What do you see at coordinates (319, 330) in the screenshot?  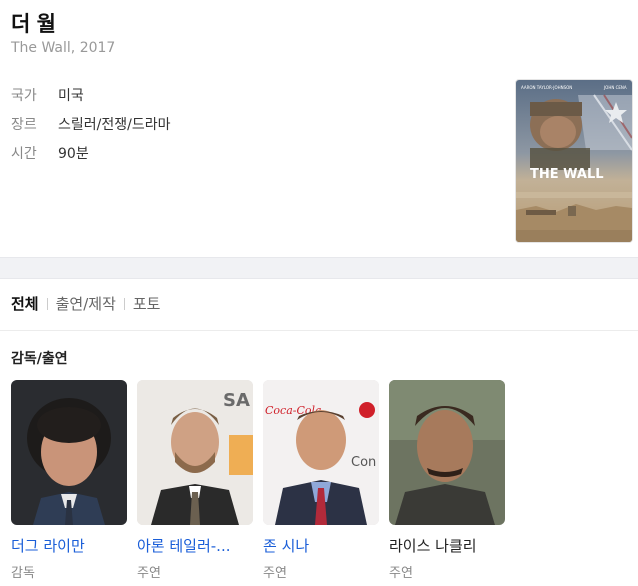 I see `tab-bottom-divider` at bounding box center [319, 330].